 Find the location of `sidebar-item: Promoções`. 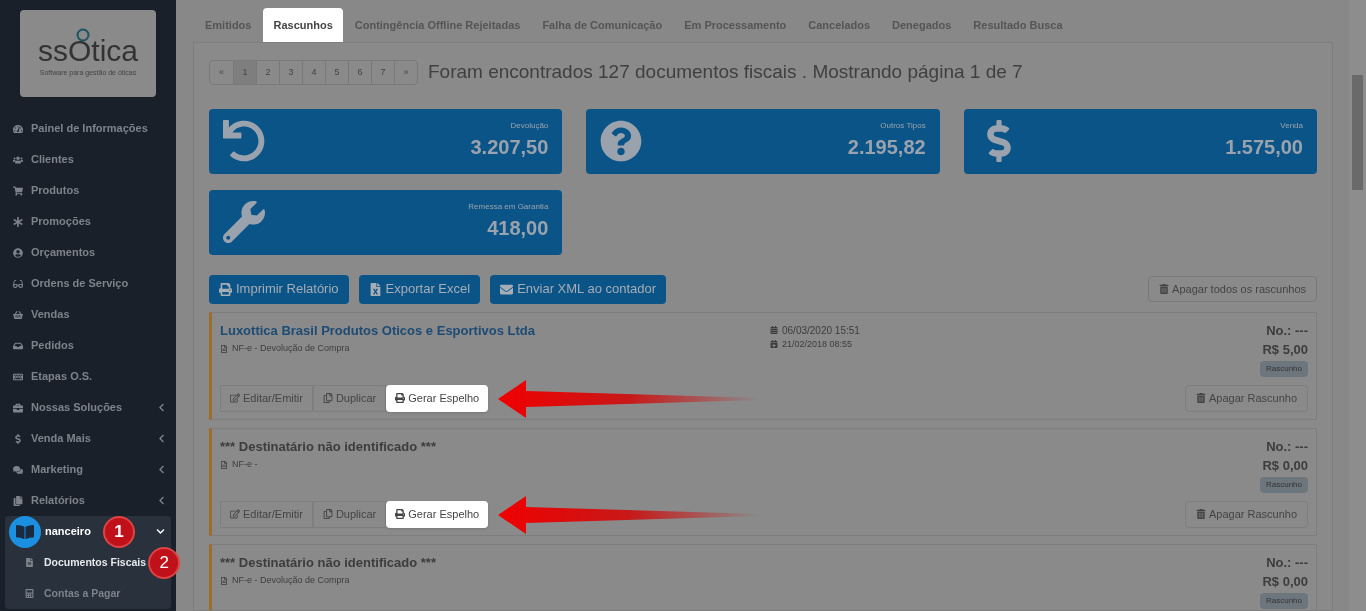

sidebar-item: Promoções is located at coordinates (52, 221).